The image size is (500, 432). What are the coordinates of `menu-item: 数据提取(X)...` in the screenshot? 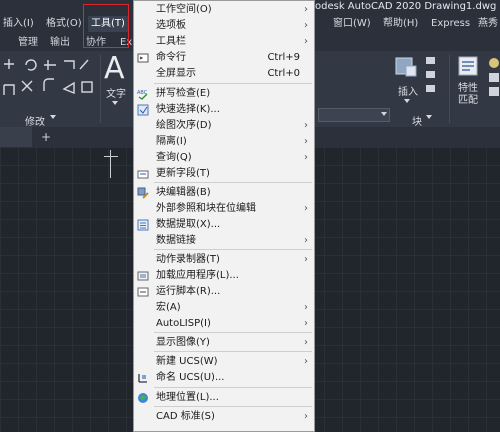 It's located at (224, 225).